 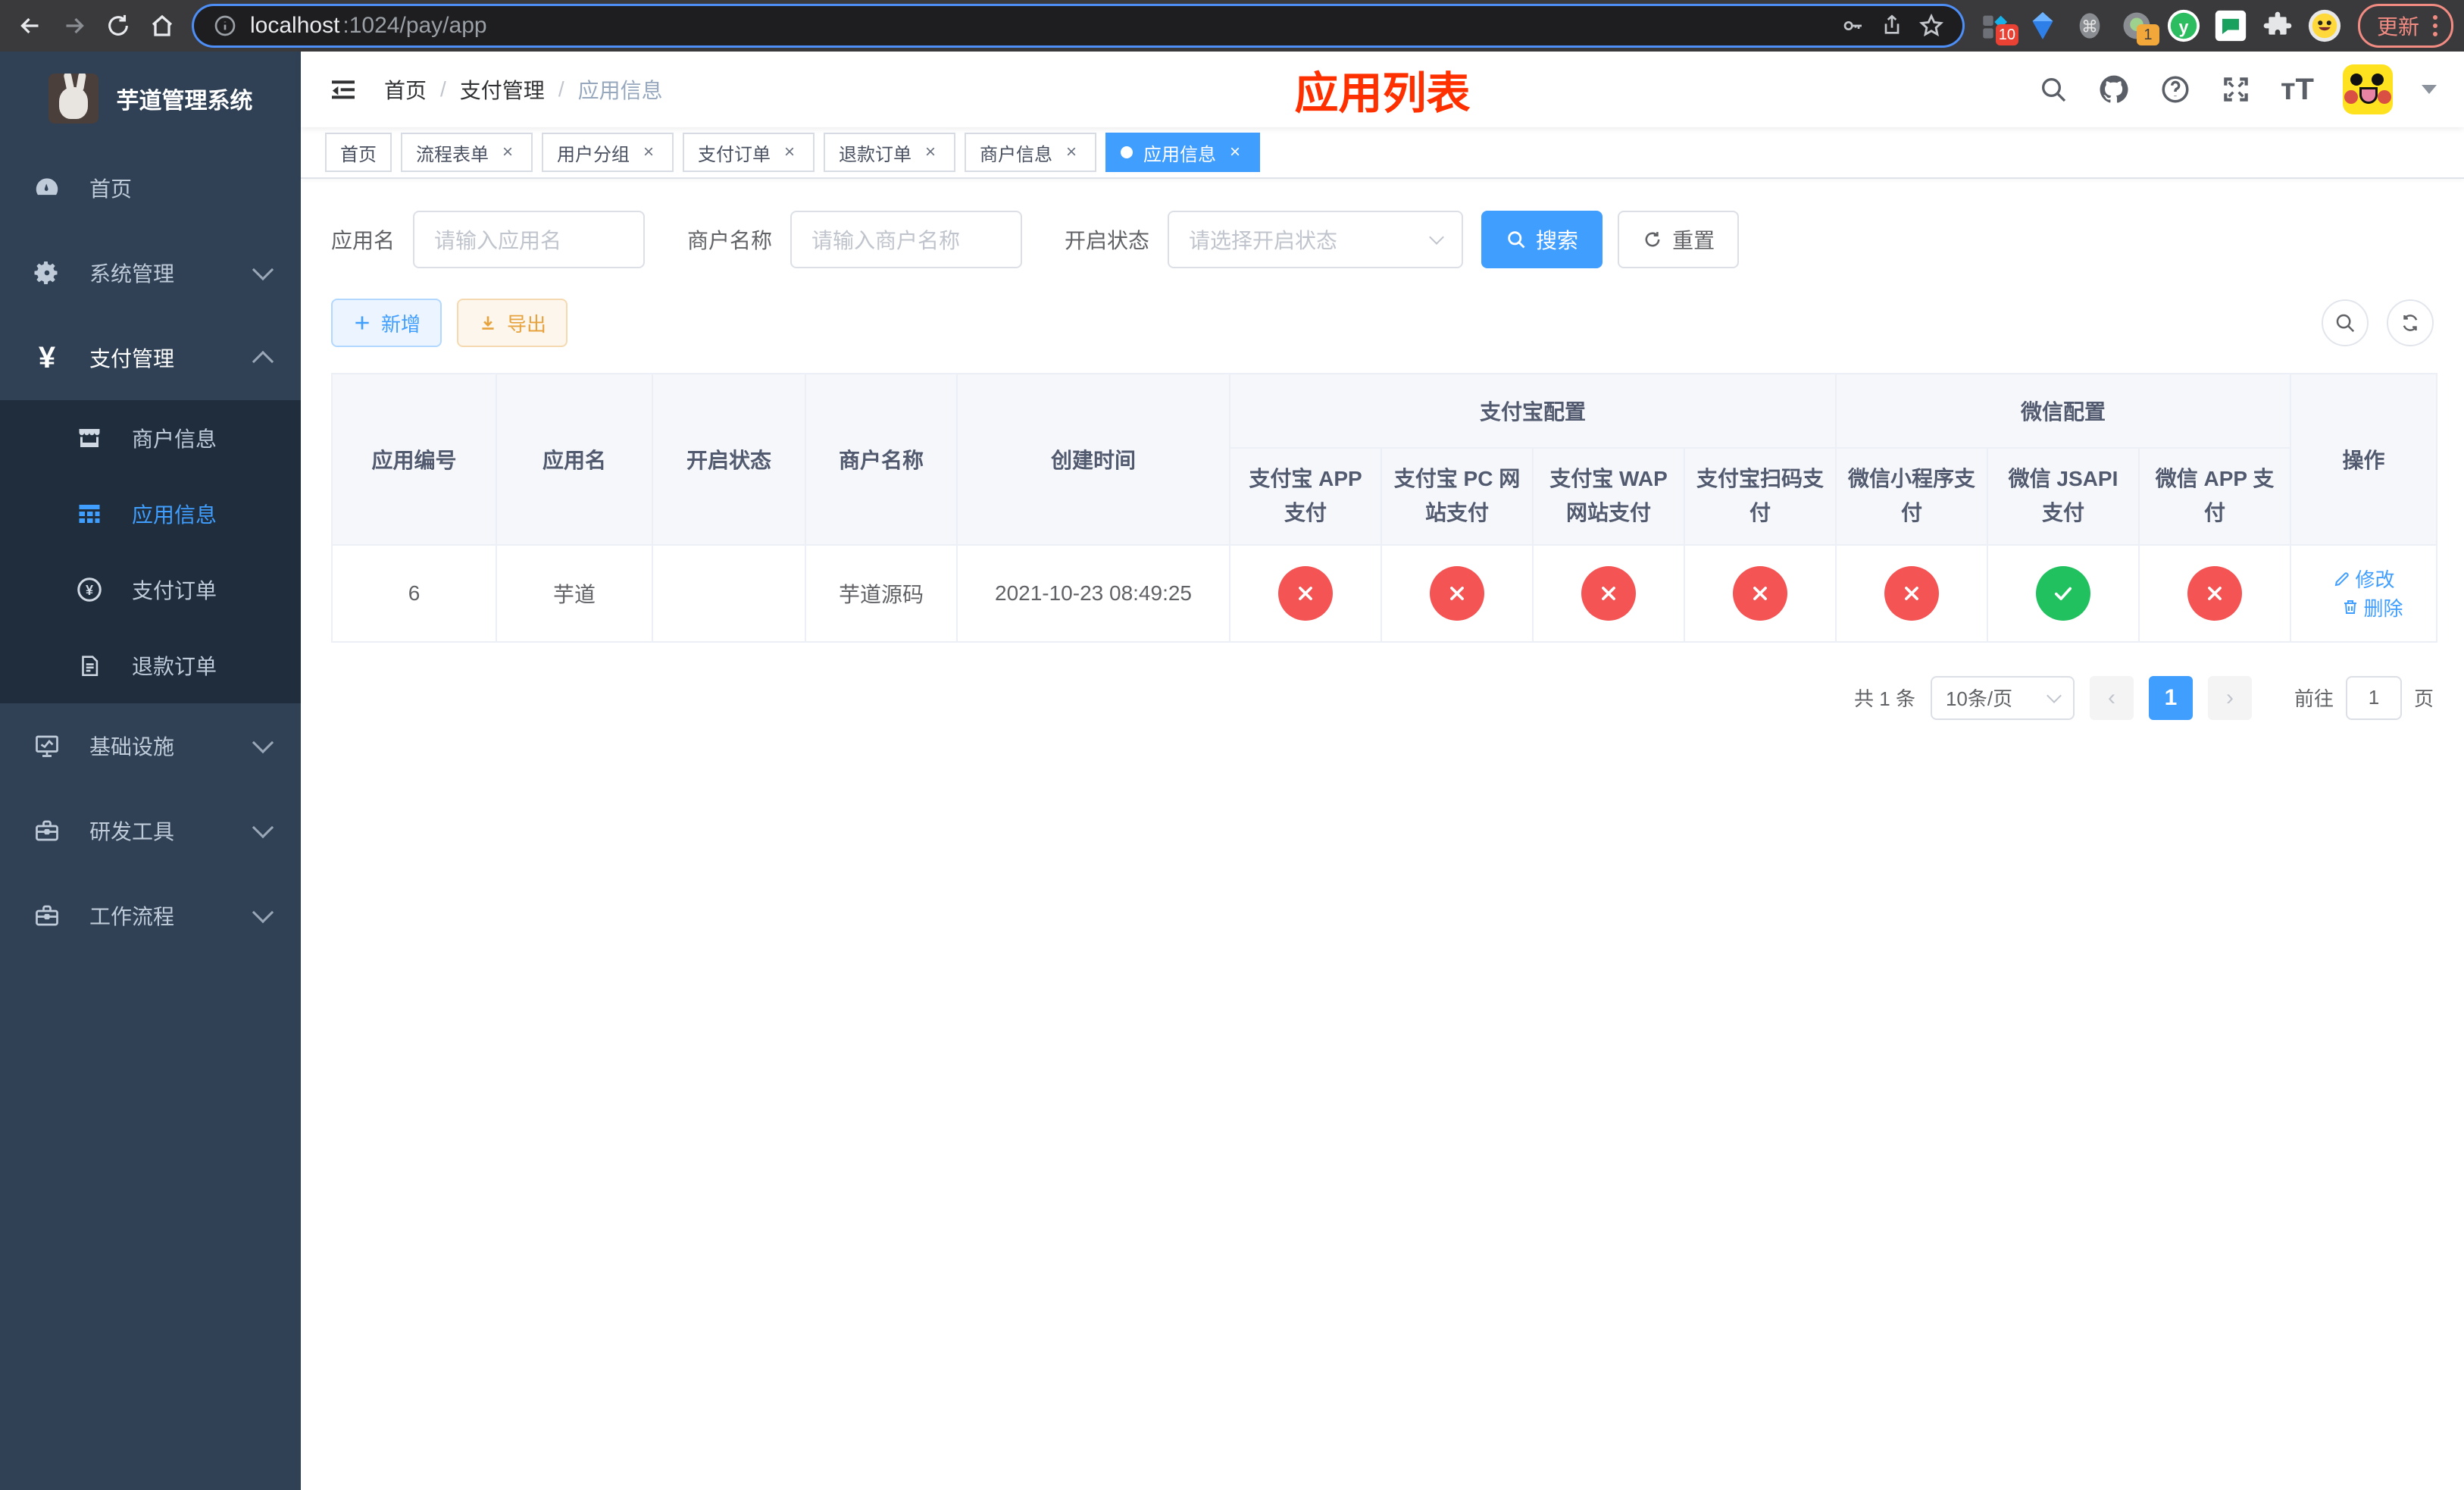 I want to click on breadcrumb: 首页 / 支付管理 / 应用信息, so click(x=523, y=89).